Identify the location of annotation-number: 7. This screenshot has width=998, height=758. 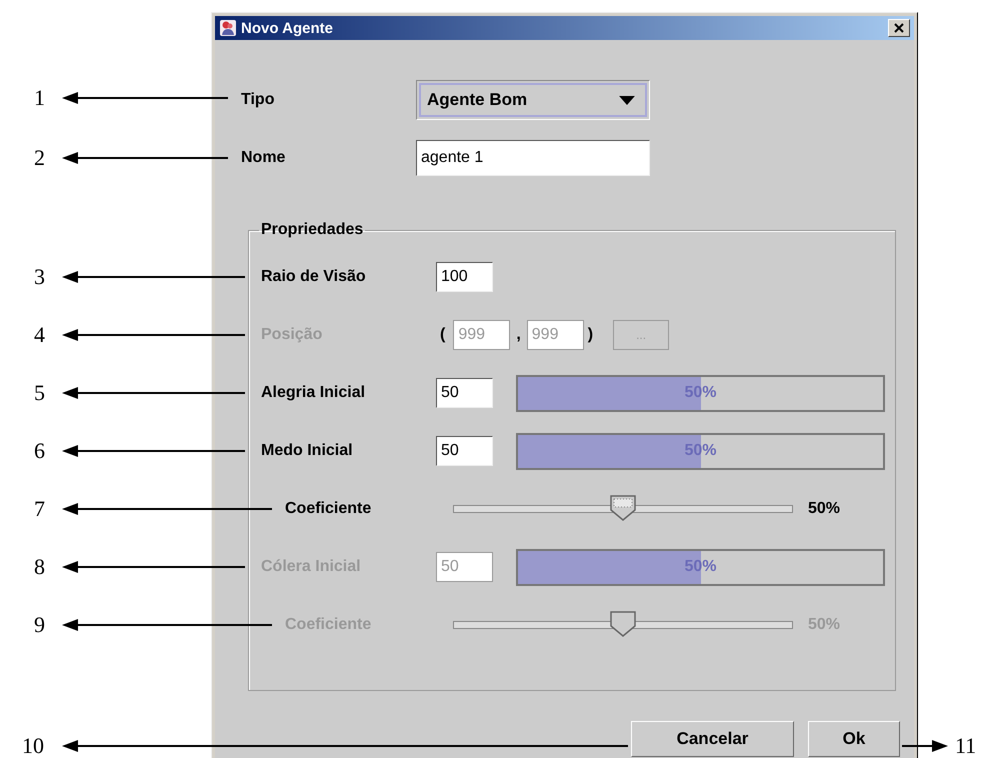
(39, 509).